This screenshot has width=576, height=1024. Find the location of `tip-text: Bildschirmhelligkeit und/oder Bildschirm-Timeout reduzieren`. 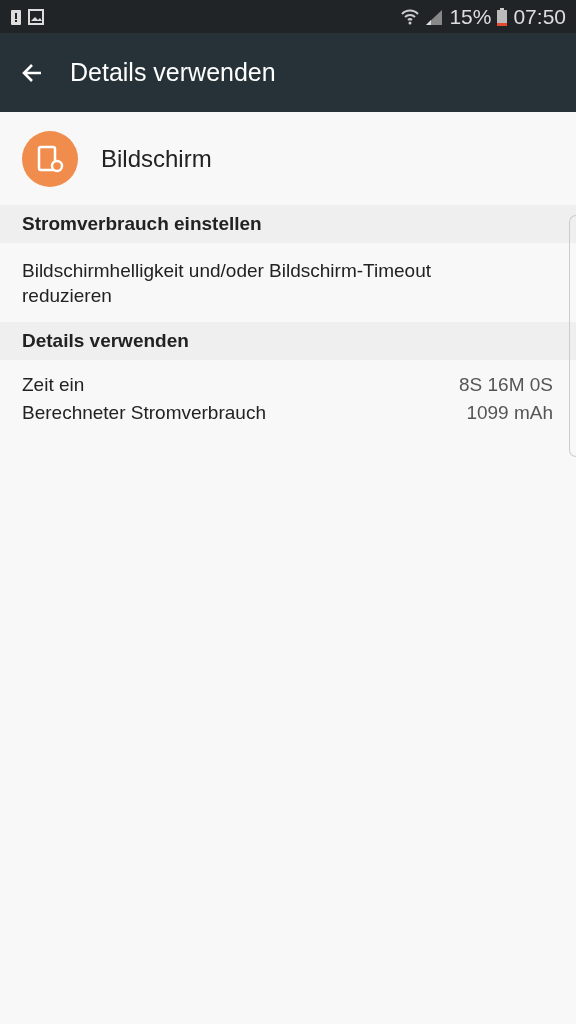

tip-text: Bildschirmhelligkeit und/oder Bildschirm-Timeout reduzieren is located at coordinates (226, 283).